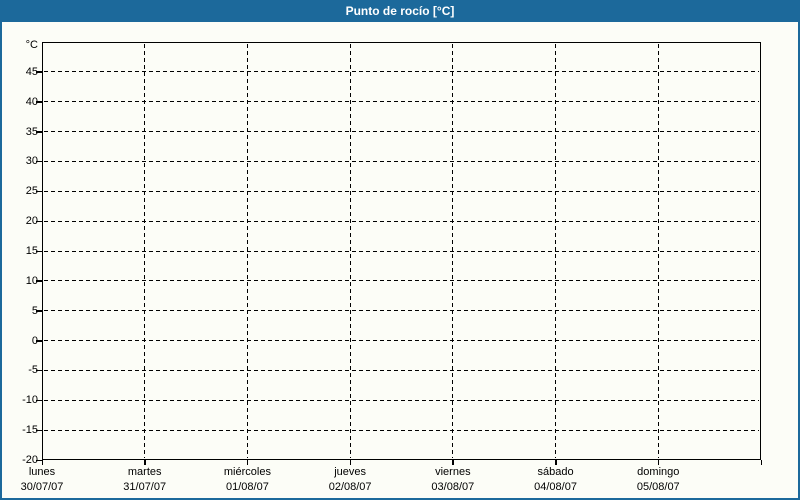 The height and width of the screenshot is (500, 800). Describe the element at coordinates (350, 487) in the screenshot. I see `x-day-date: 02/08/07` at that location.